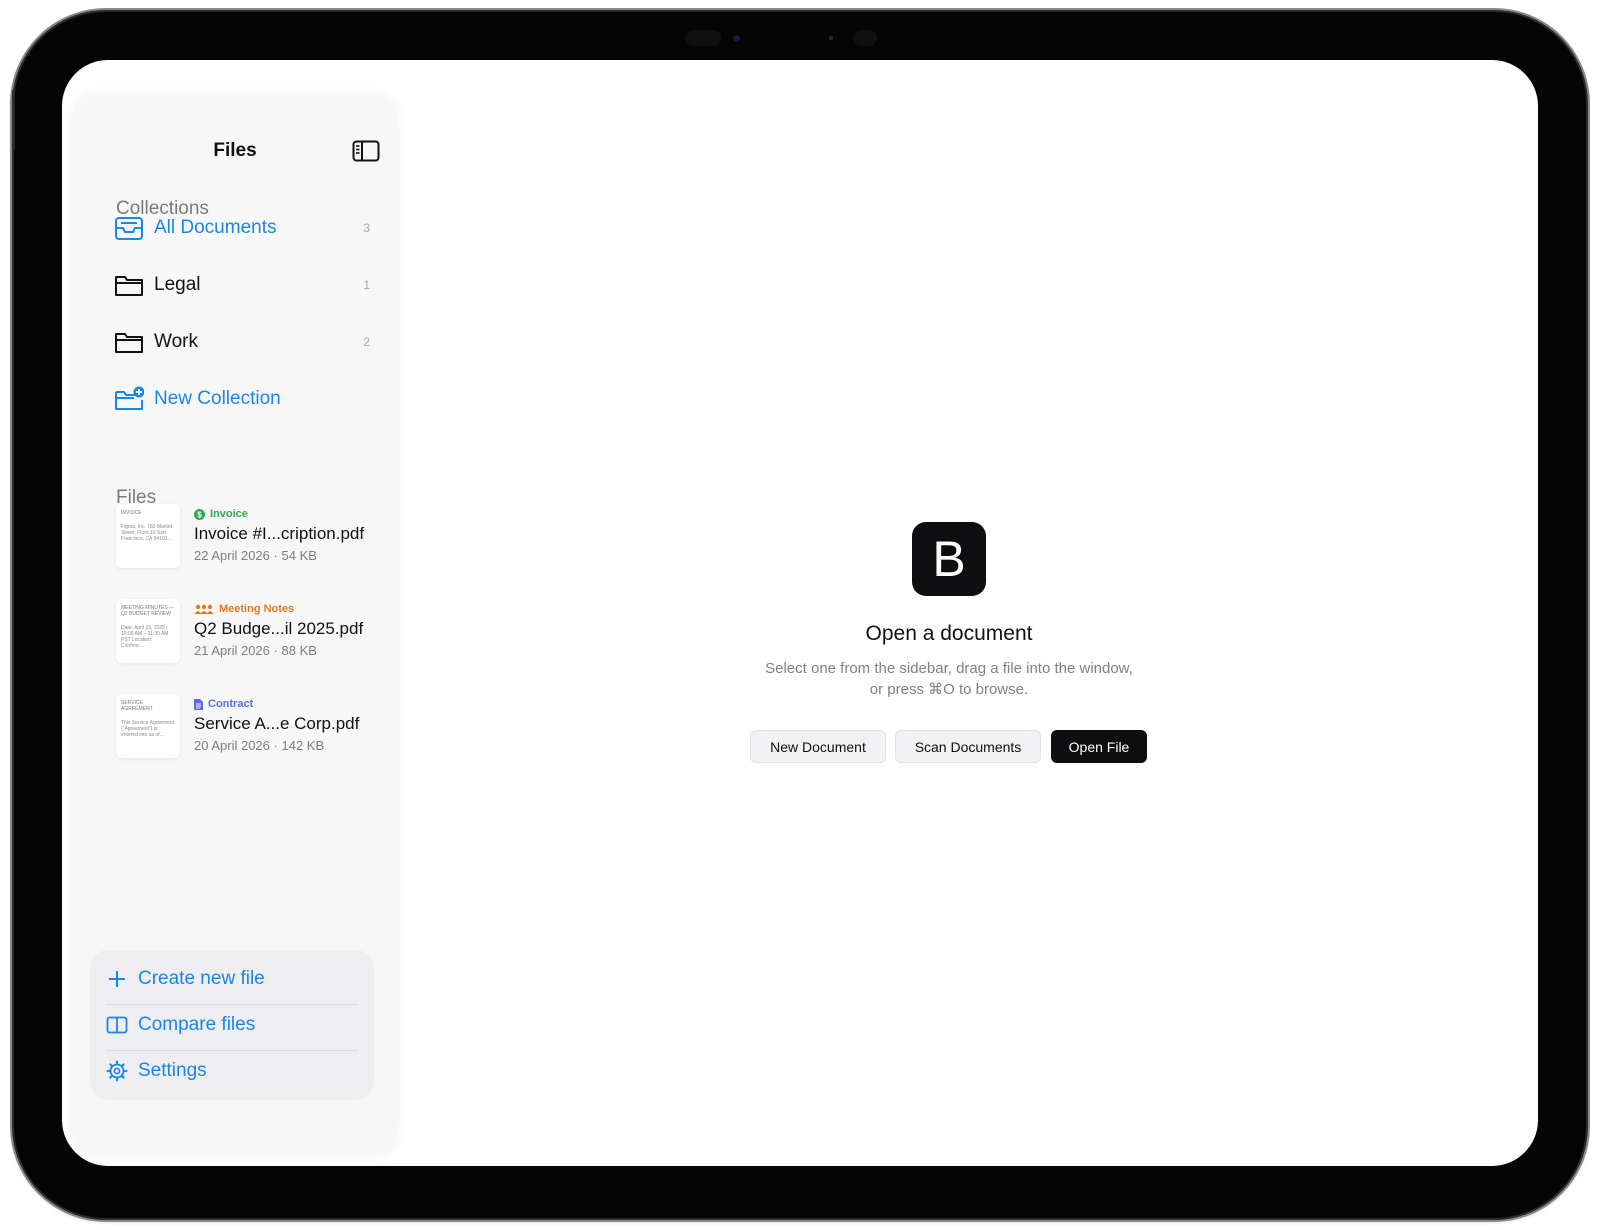 This screenshot has height=1230, width=1600. What do you see at coordinates (277, 723) in the screenshot?
I see `file-name: Service A...e Corp.pdf` at bounding box center [277, 723].